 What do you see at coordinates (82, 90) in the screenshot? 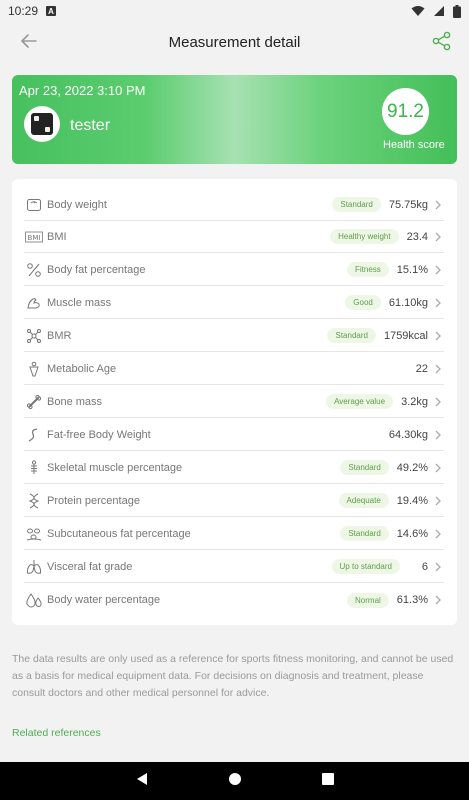
I see `measurement-datetime: Apr 23, 2022 3:10 PM` at bounding box center [82, 90].